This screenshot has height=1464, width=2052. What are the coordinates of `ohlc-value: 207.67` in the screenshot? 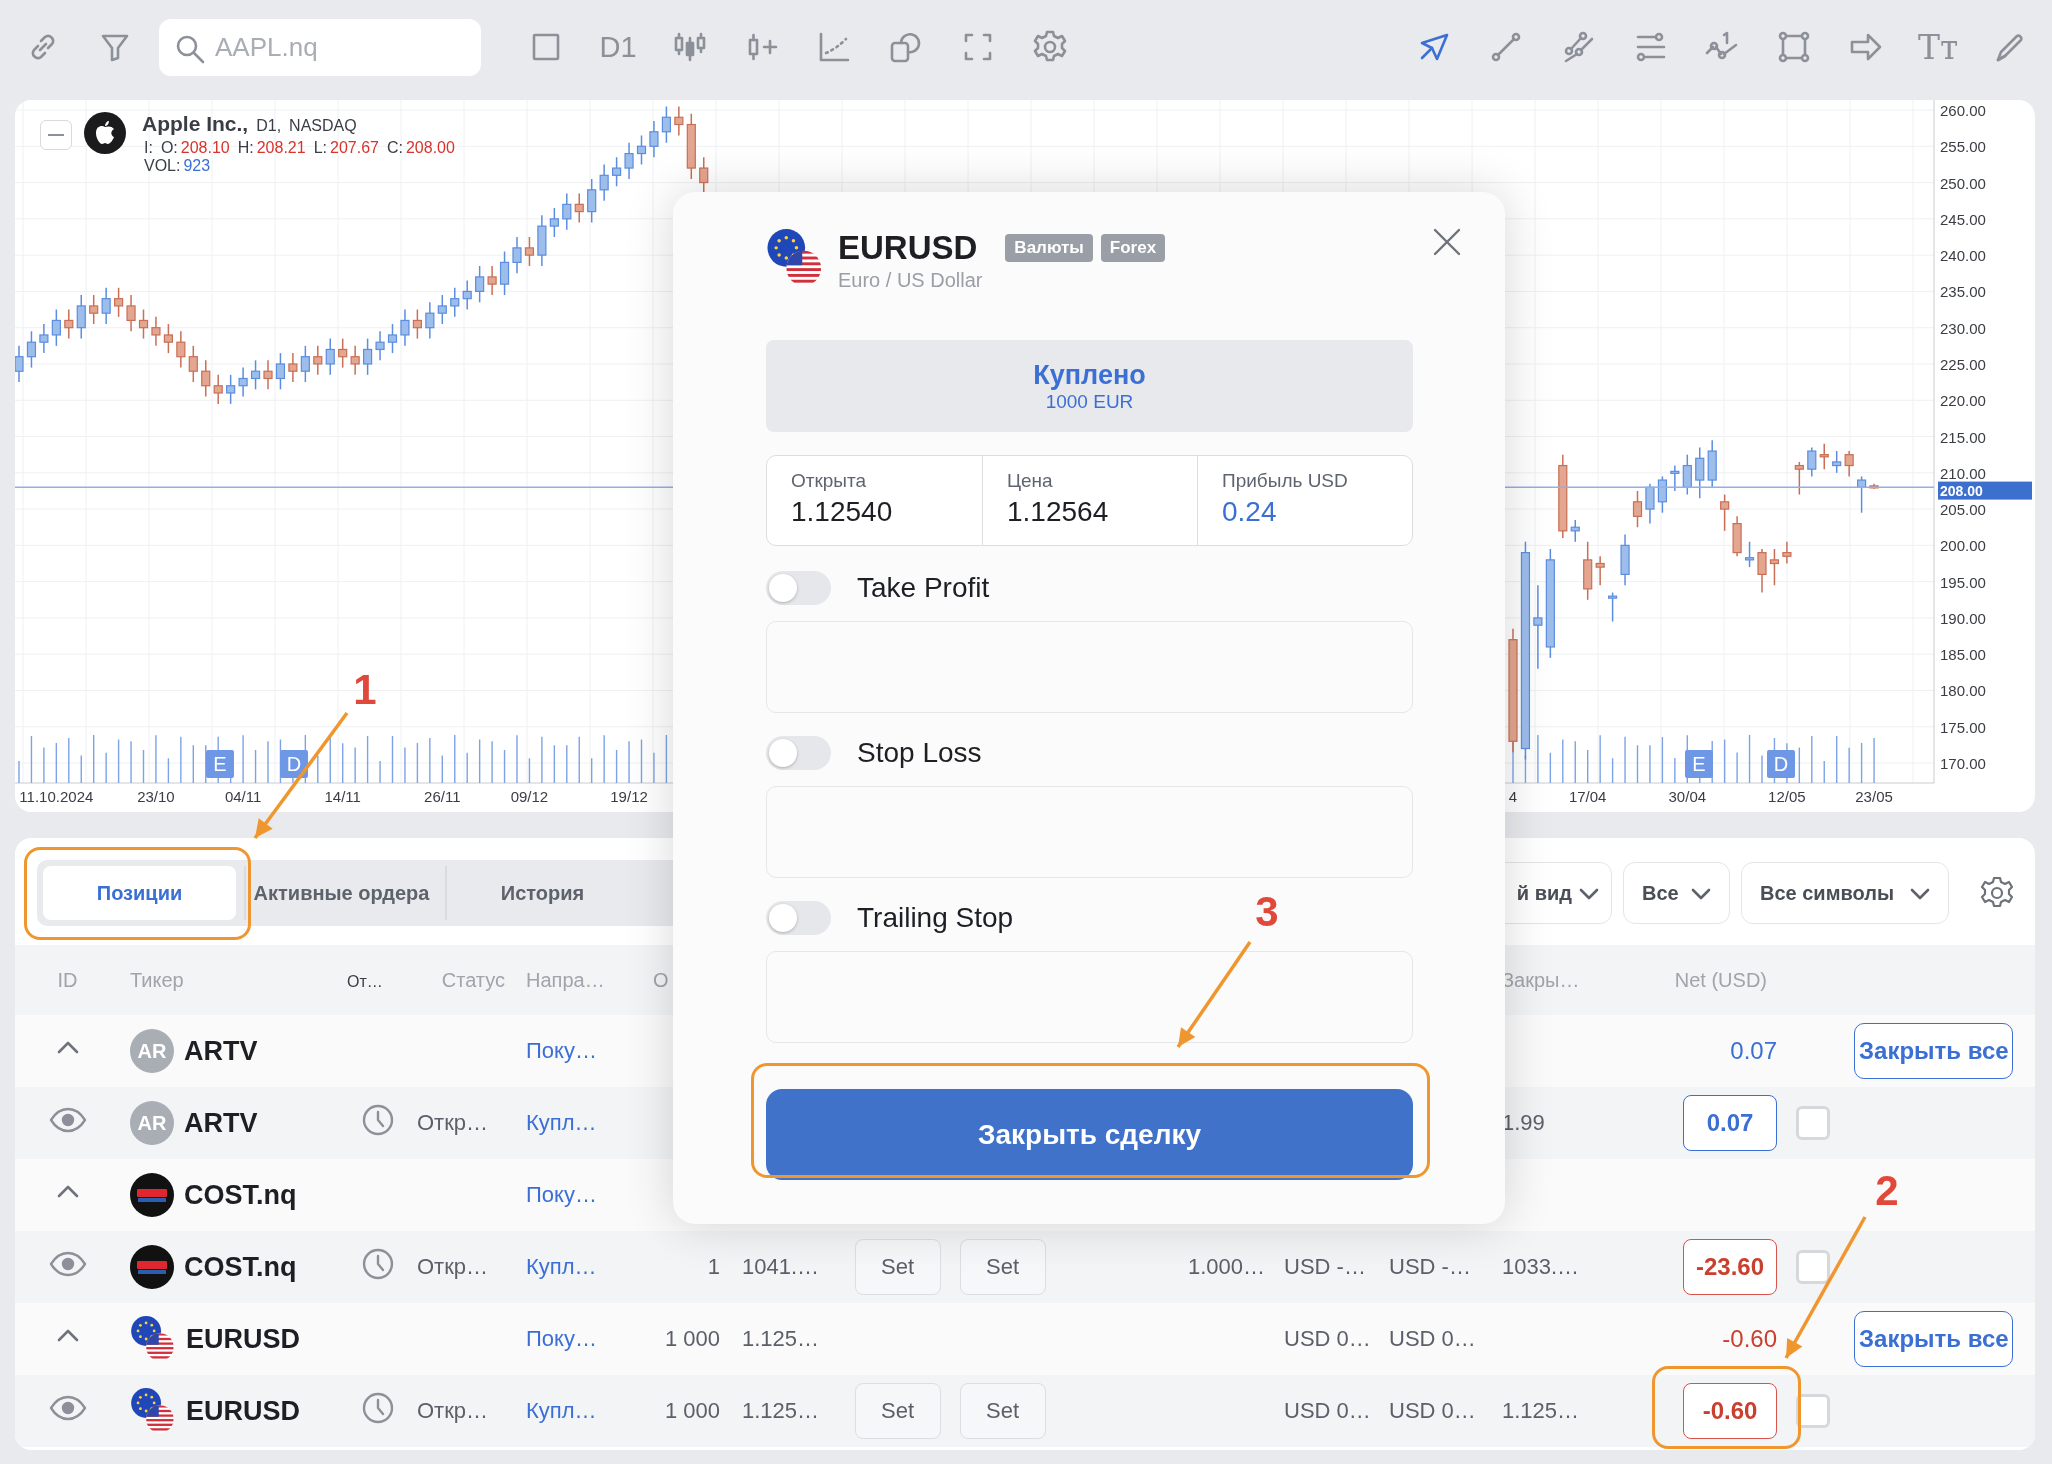 It's located at (354, 148).